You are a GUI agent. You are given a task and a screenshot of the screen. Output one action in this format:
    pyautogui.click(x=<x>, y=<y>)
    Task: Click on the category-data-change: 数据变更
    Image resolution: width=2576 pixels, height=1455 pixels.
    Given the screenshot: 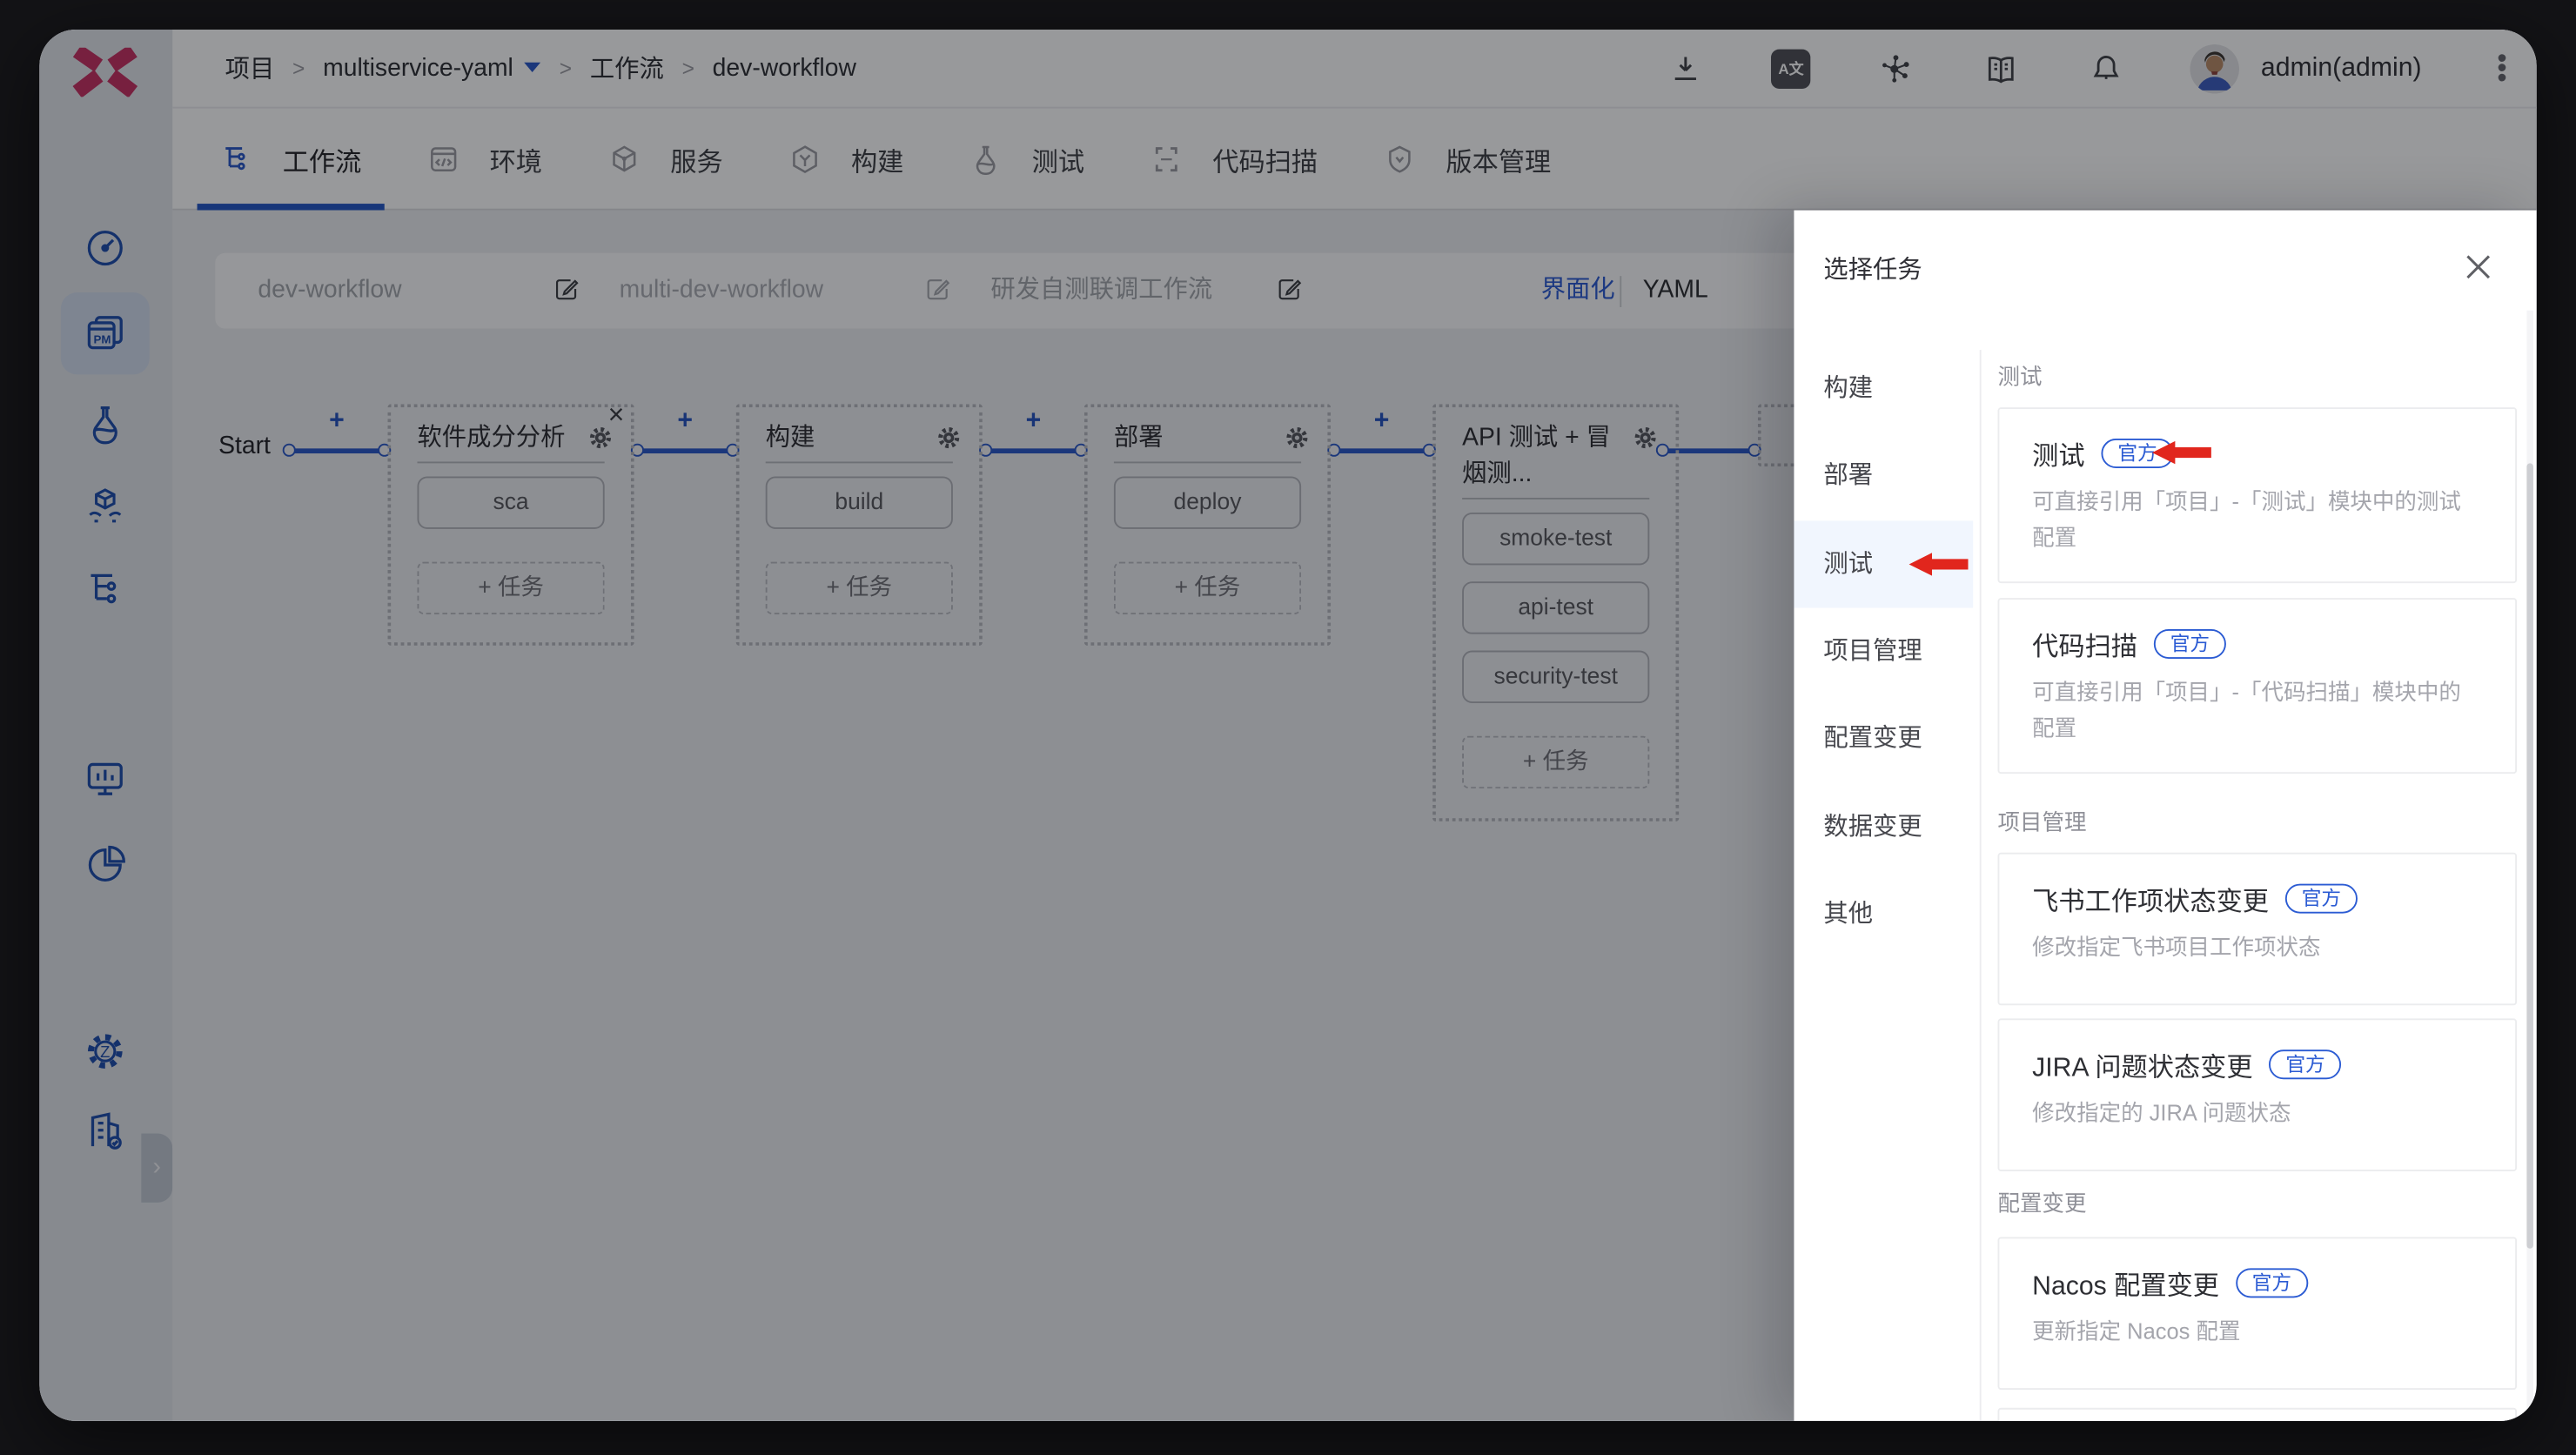 What is the action you would take?
    pyautogui.click(x=1883, y=826)
    